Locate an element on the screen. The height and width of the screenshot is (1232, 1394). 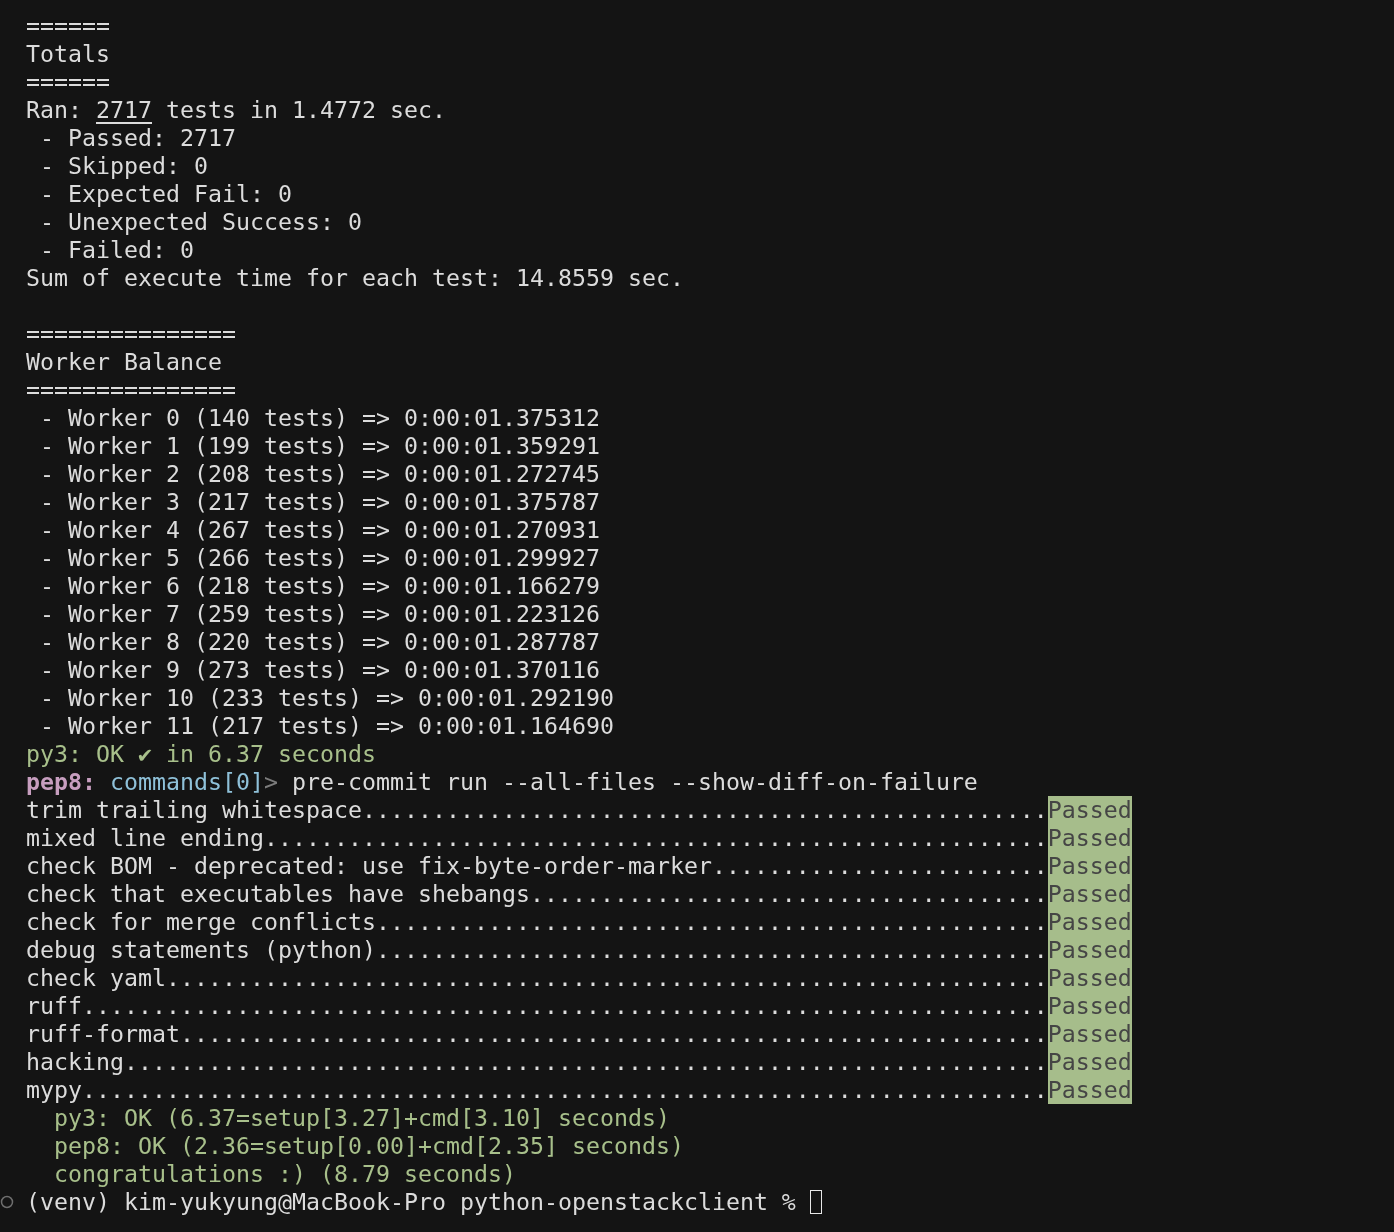
output-line: - Expected Fail: 0 is located at coordinates (166, 194).